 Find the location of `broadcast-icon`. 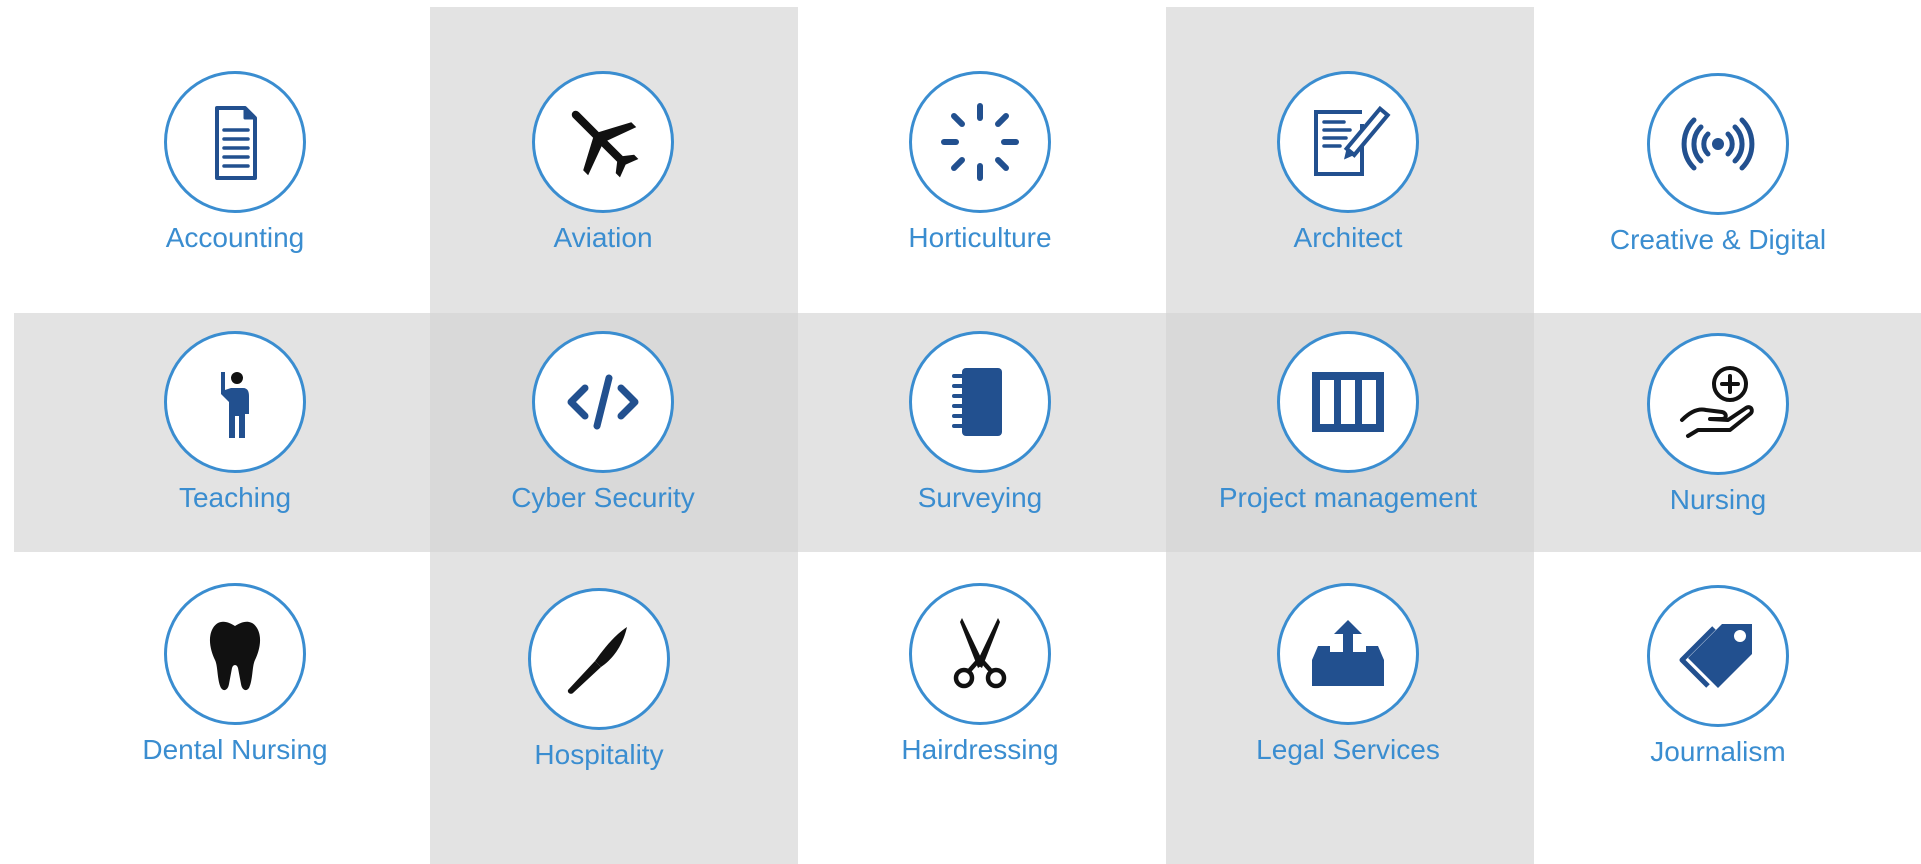

broadcast-icon is located at coordinates (1718, 144).